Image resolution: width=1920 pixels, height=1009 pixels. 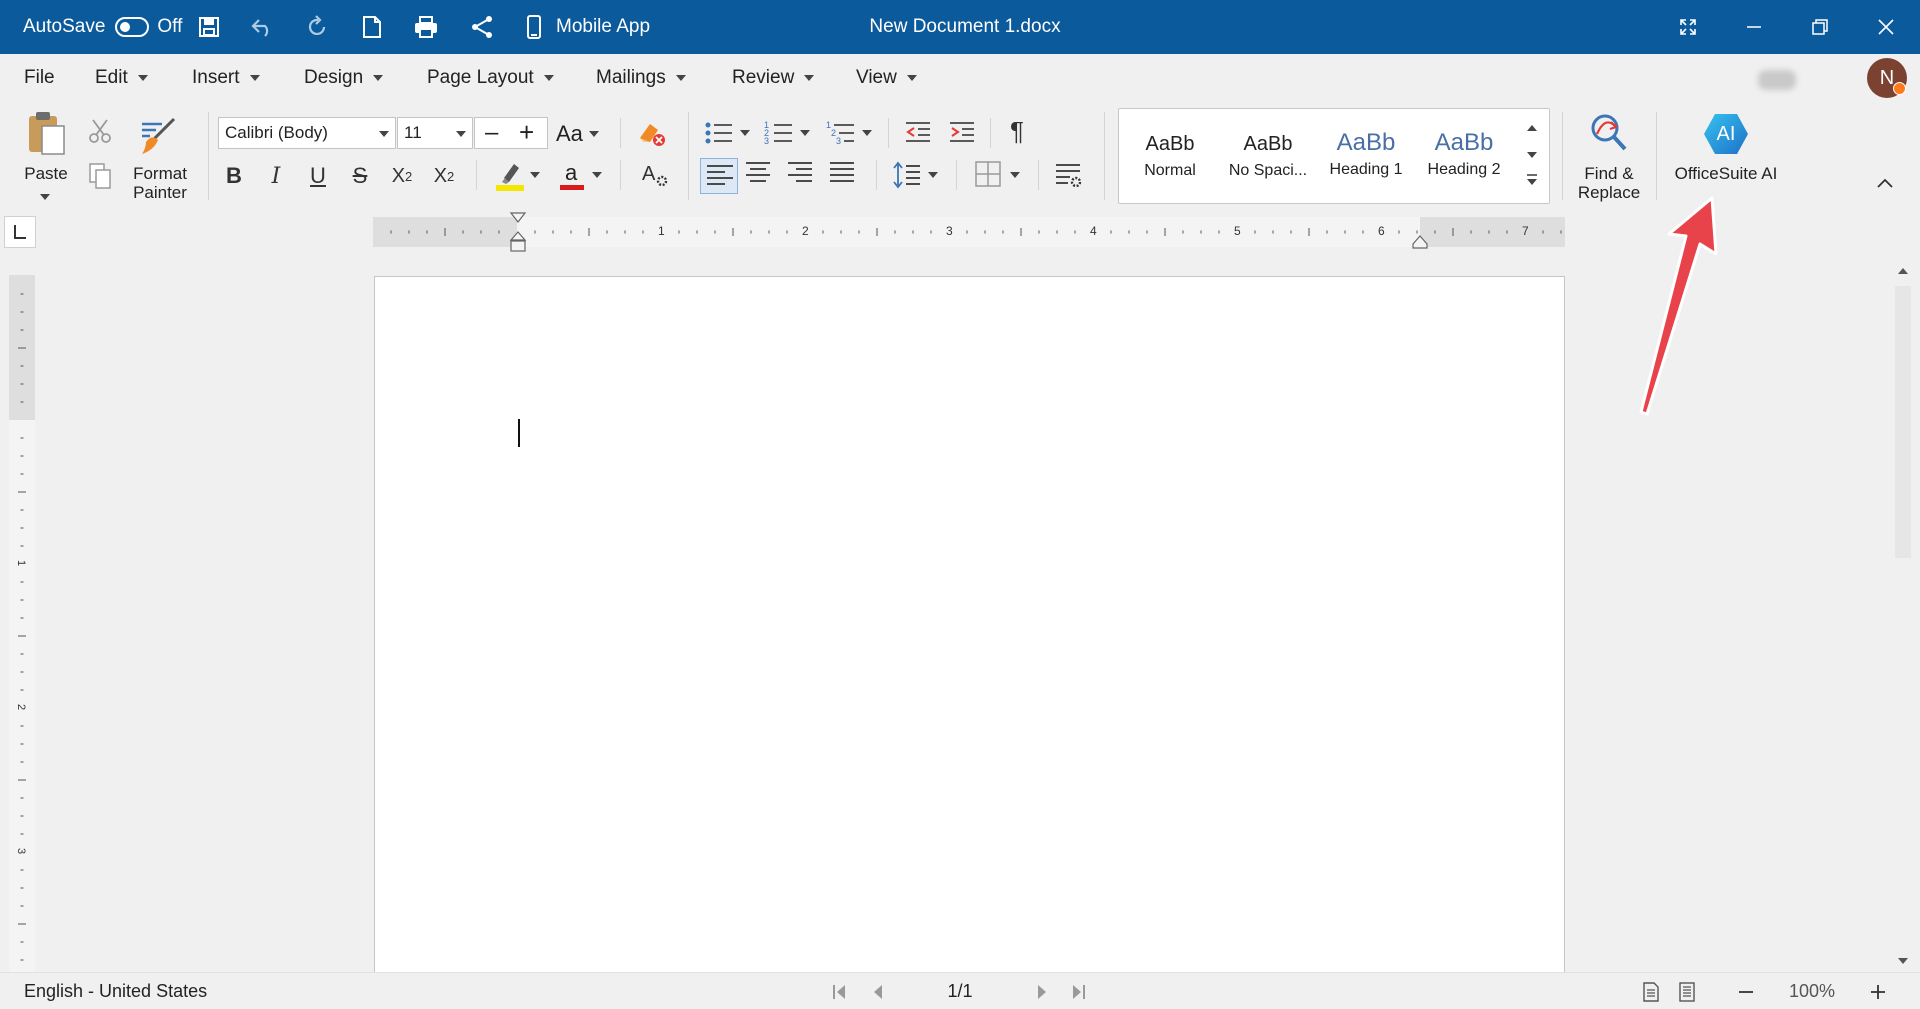 I want to click on bold-button: B, so click(x=234, y=176).